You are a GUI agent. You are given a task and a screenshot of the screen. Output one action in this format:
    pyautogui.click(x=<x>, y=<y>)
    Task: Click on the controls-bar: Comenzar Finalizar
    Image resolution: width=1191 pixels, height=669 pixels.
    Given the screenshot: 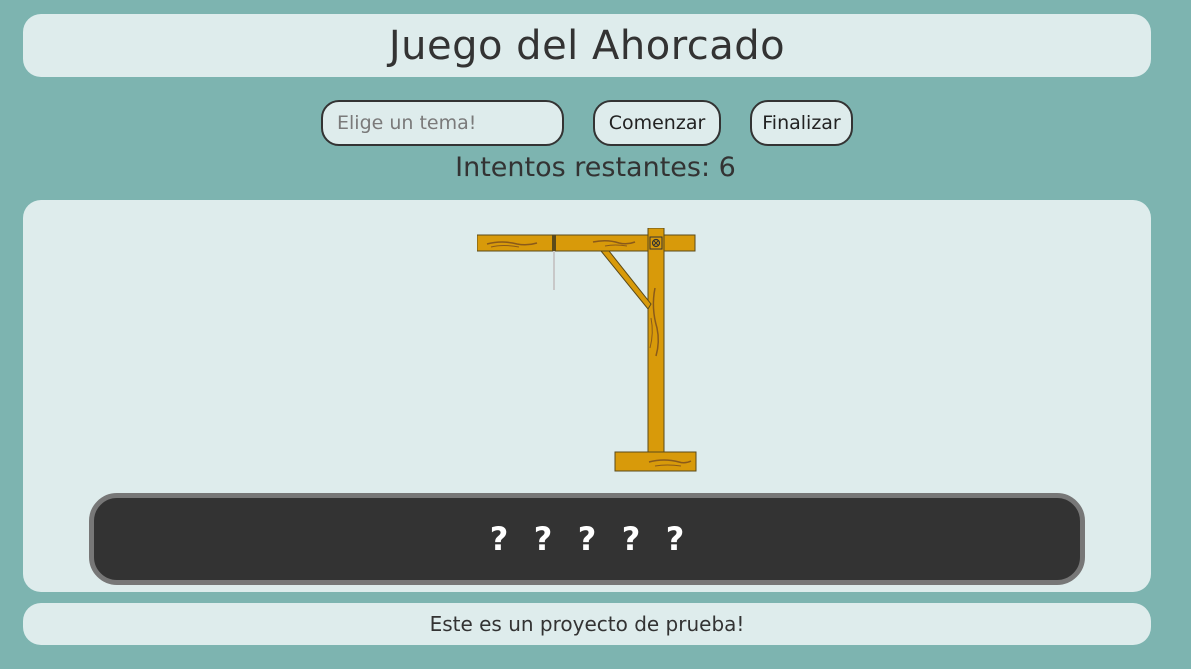 What is the action you would take?
    pyautogui.click(x=595, y=123)
    